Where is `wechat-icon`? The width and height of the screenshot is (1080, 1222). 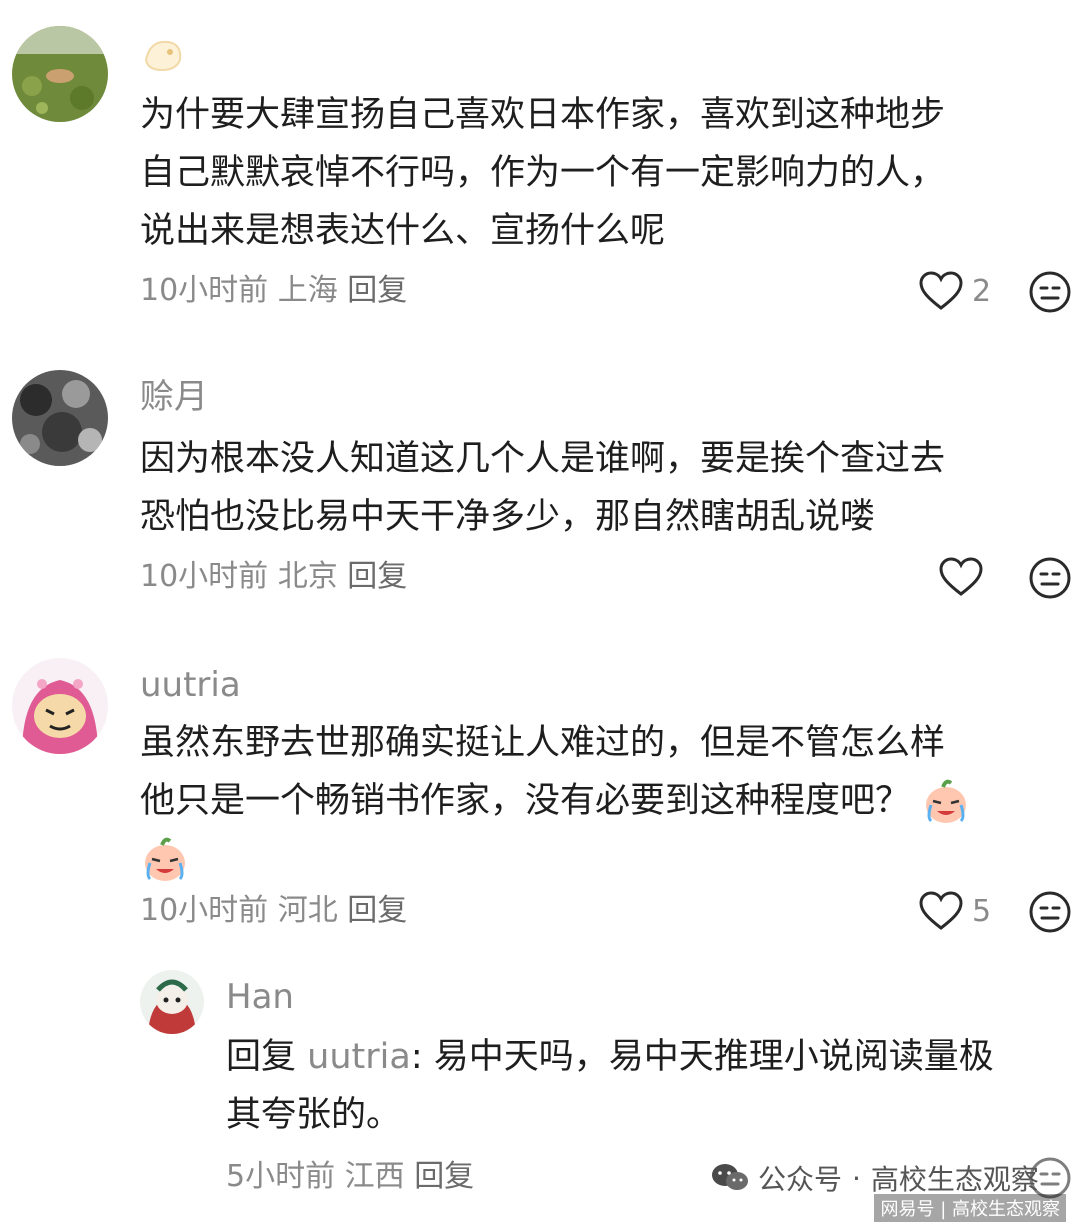 wechat-icon is located at coordinates (730, 1177).